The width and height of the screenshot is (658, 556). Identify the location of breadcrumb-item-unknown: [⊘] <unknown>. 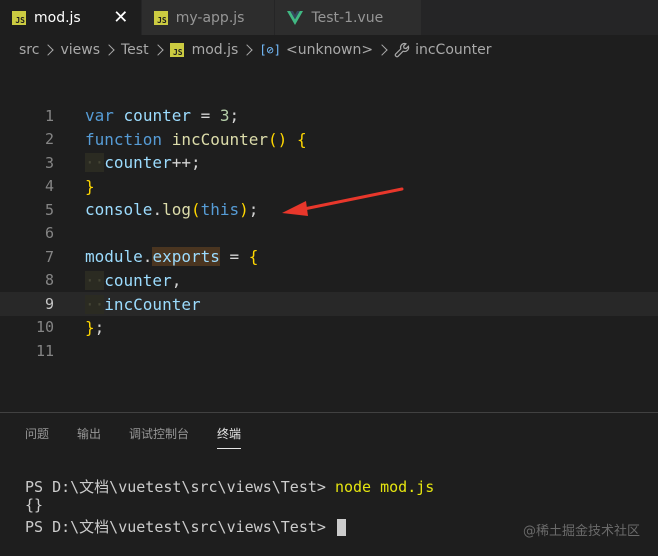
(316, 50).